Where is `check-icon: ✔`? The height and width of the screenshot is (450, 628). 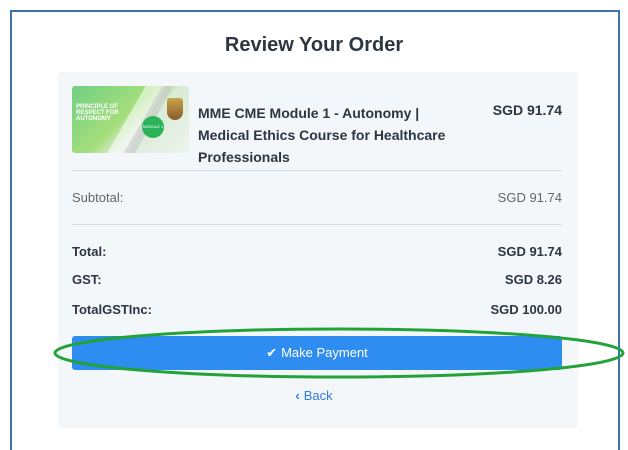 check-icon: ✔ is located at coordinates (272, 352).